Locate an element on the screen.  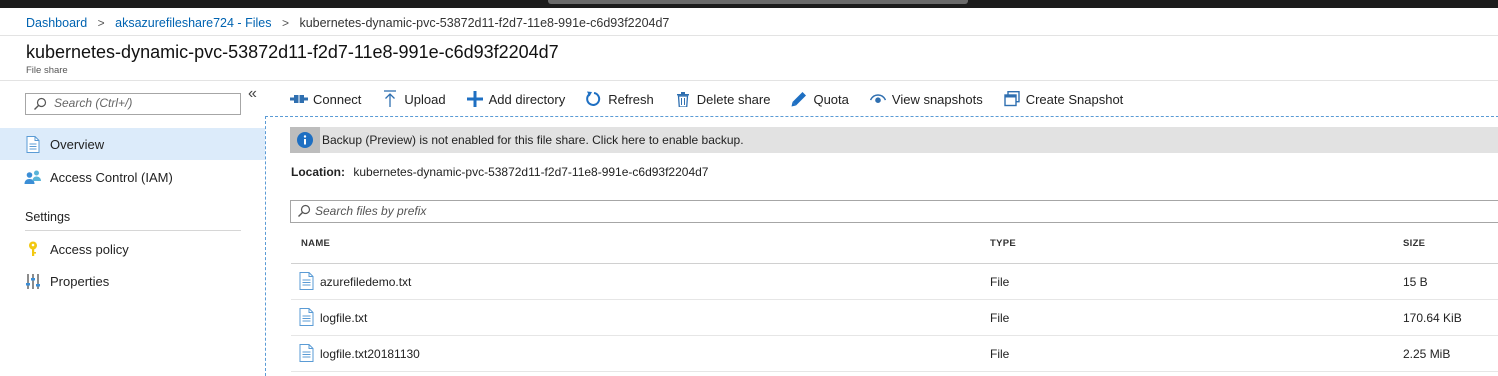
pencil-icon is located at coordinates (799, 99).